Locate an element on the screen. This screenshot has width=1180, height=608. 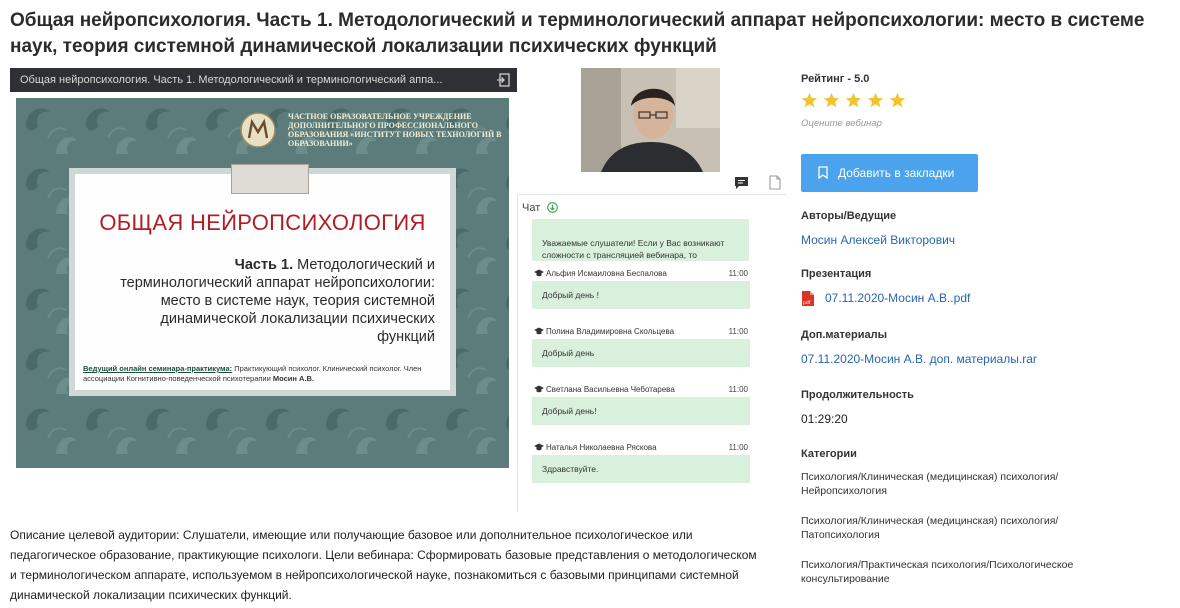
slide-title: ОБЩАЯ НЕЙРОПСИХОЛОГИЯ is located at coordinates (262, 222).